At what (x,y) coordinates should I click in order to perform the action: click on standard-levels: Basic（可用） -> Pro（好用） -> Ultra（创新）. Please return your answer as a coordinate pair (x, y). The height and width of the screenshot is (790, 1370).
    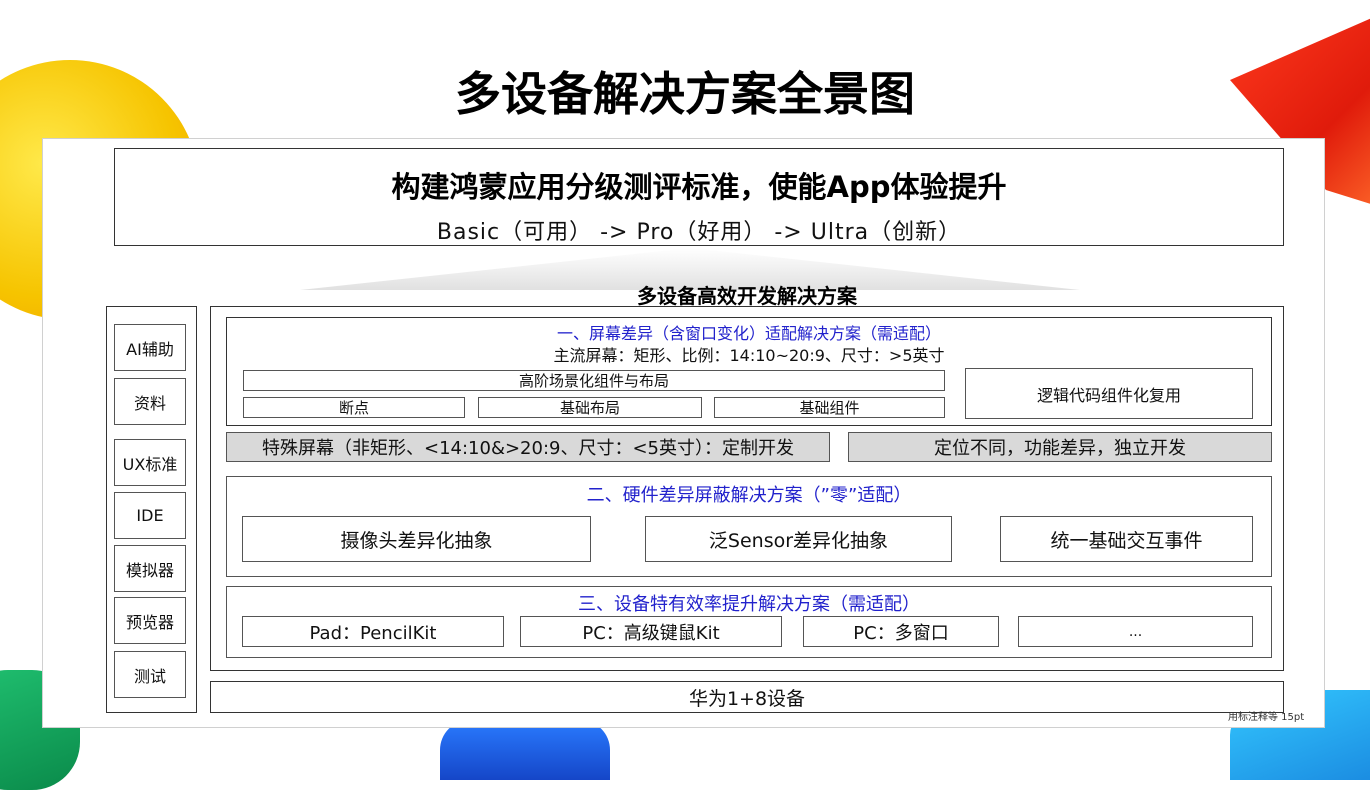
    Looking at the image, I should click on (699, 232).